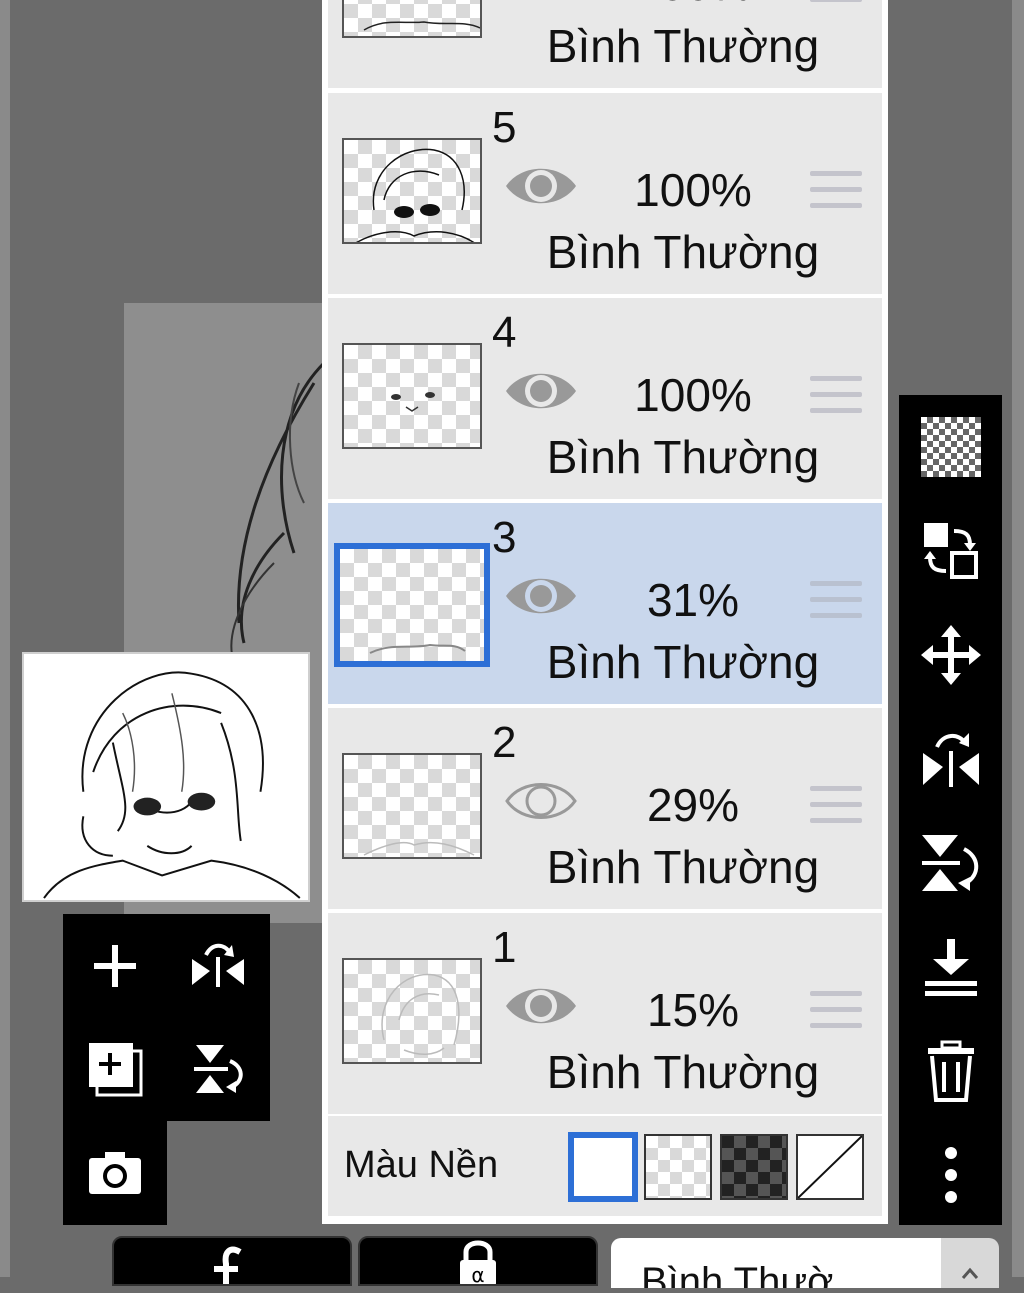  Describe the element at coordinates (477, 1273) in the screenshot. I see `svg-text: α` at that location.